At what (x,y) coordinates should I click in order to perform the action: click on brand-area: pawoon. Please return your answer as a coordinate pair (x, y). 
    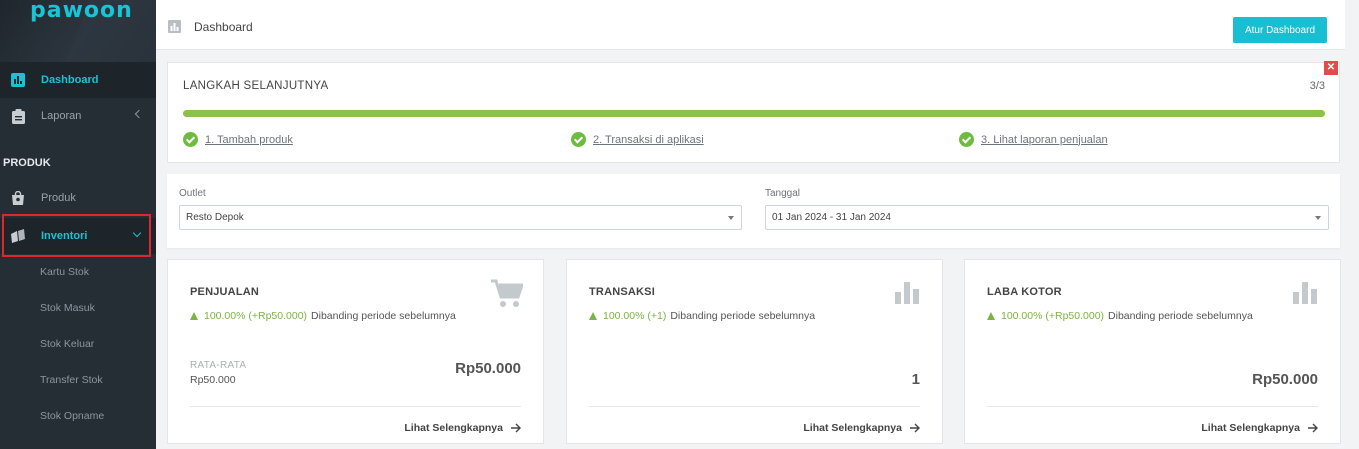
    Looking at the image, I should click on (78, 35).